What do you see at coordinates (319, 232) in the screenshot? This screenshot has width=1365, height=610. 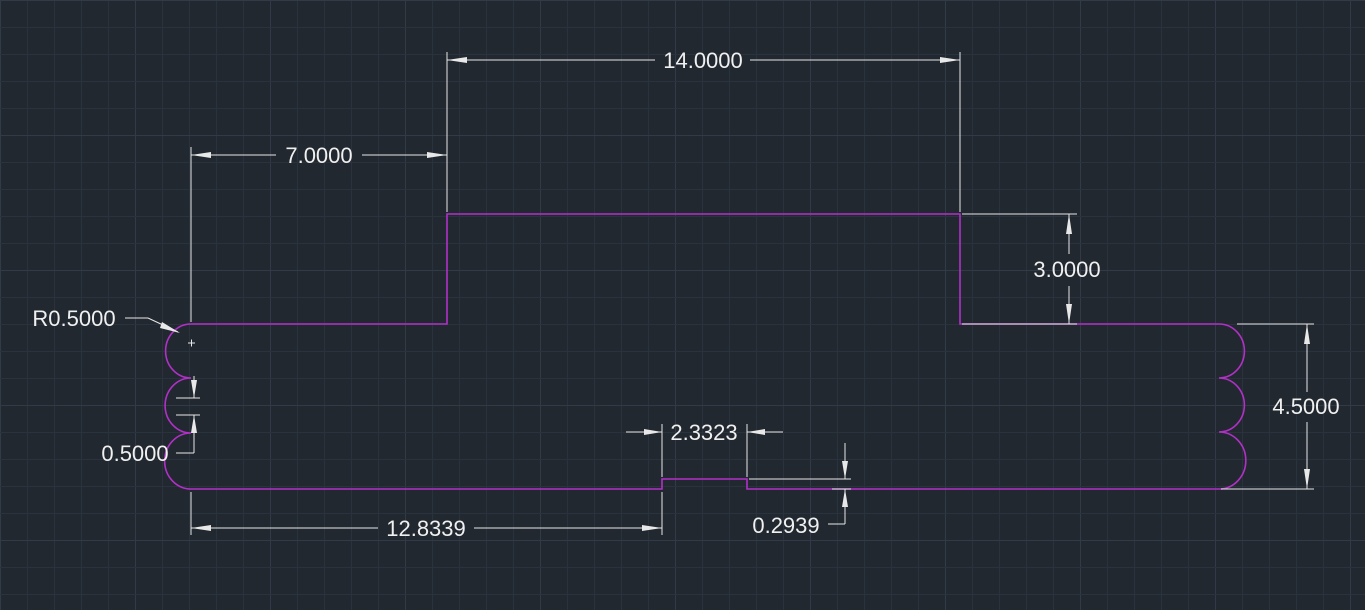 I see `dimension-left-step-width: 7.0000` at bounding box center [319, 232].